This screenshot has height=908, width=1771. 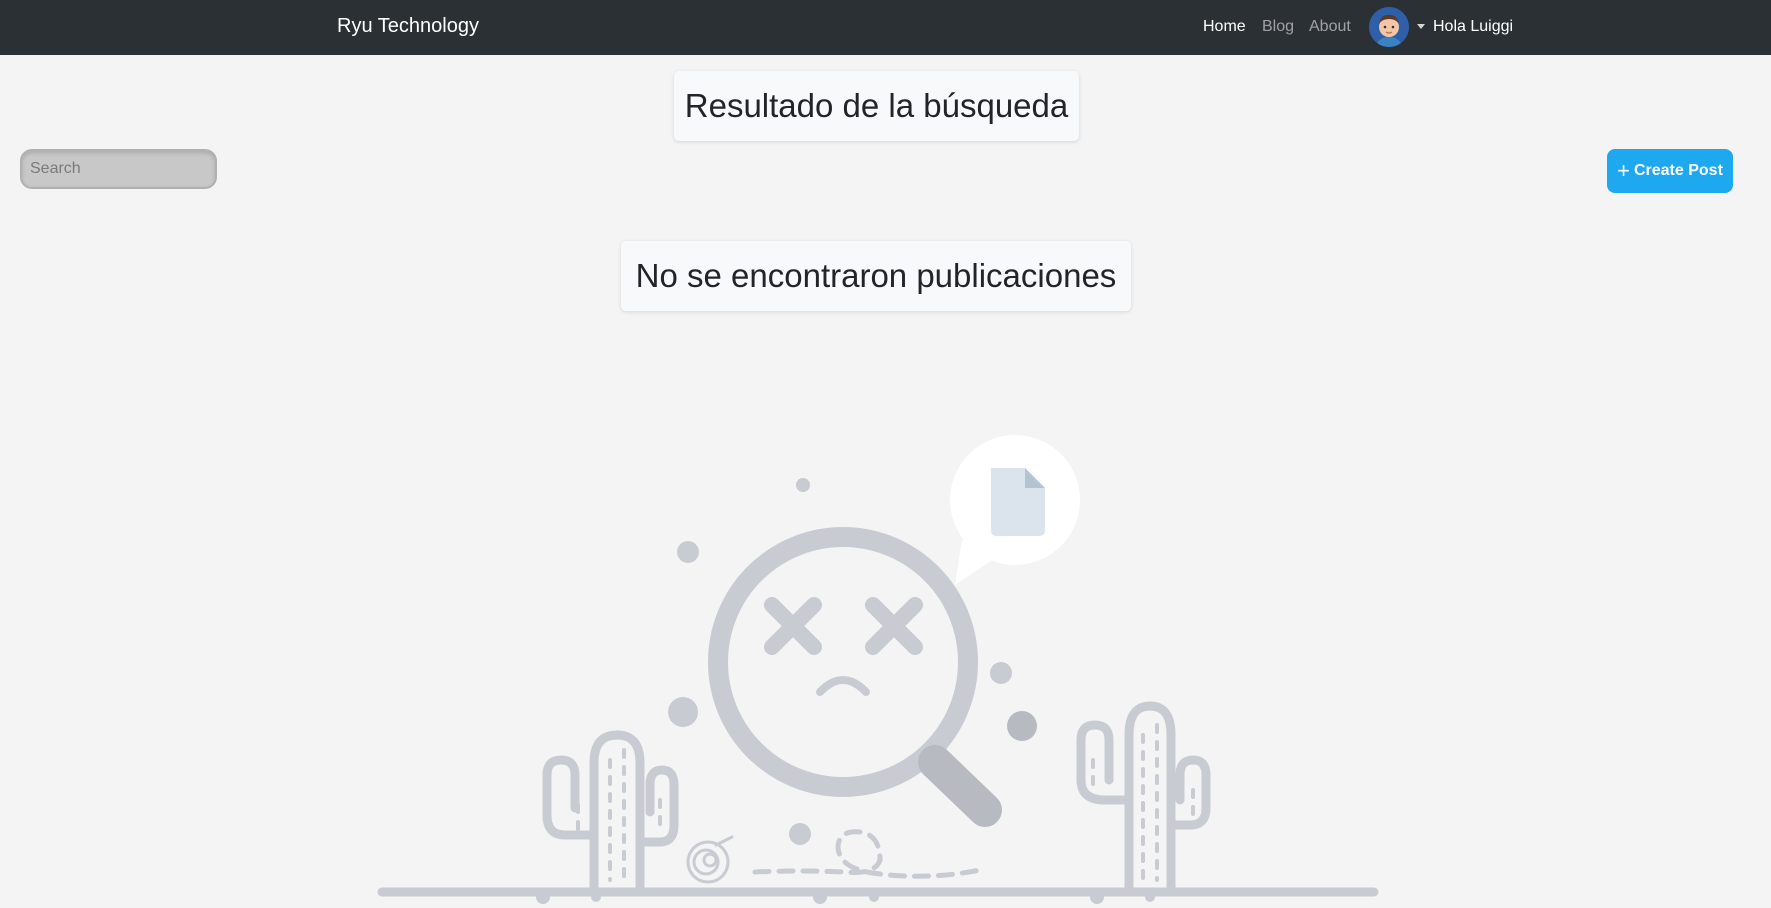 What do you see at coordinates (960, 786) in the screenshot?
I see `magnifier-handle` at bounding box center [960, 786].